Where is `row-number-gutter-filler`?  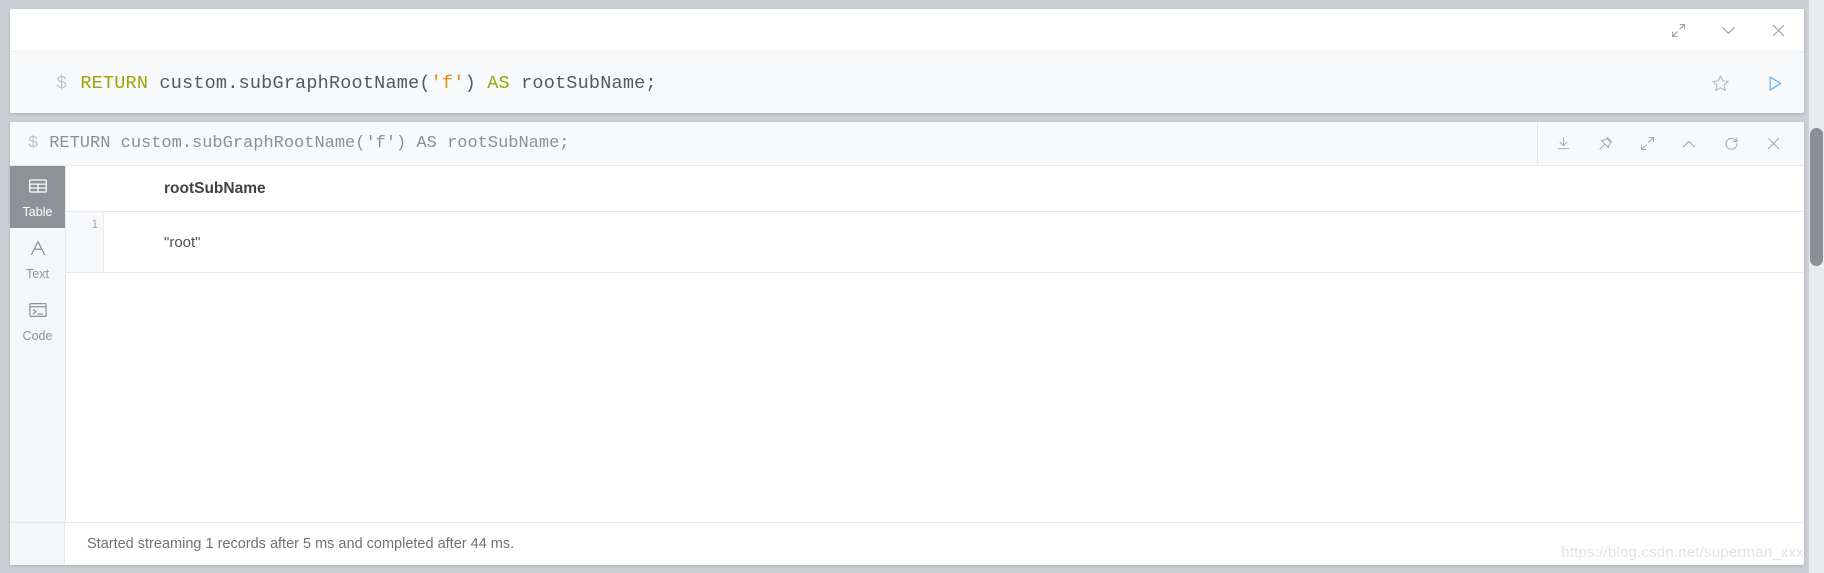
row-number-gutter-filler is located at coordinates (85, 390).